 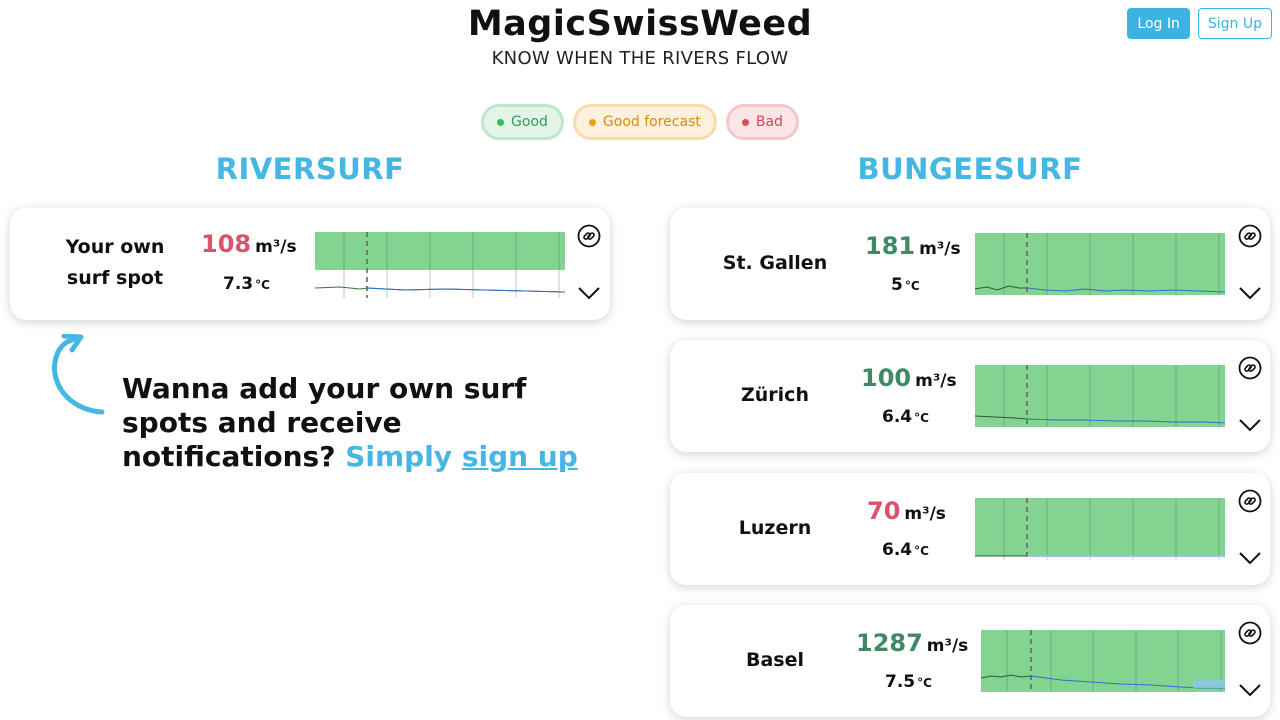 I want to click on temperature-reading: 5 °C, so click(x=905, y=285).